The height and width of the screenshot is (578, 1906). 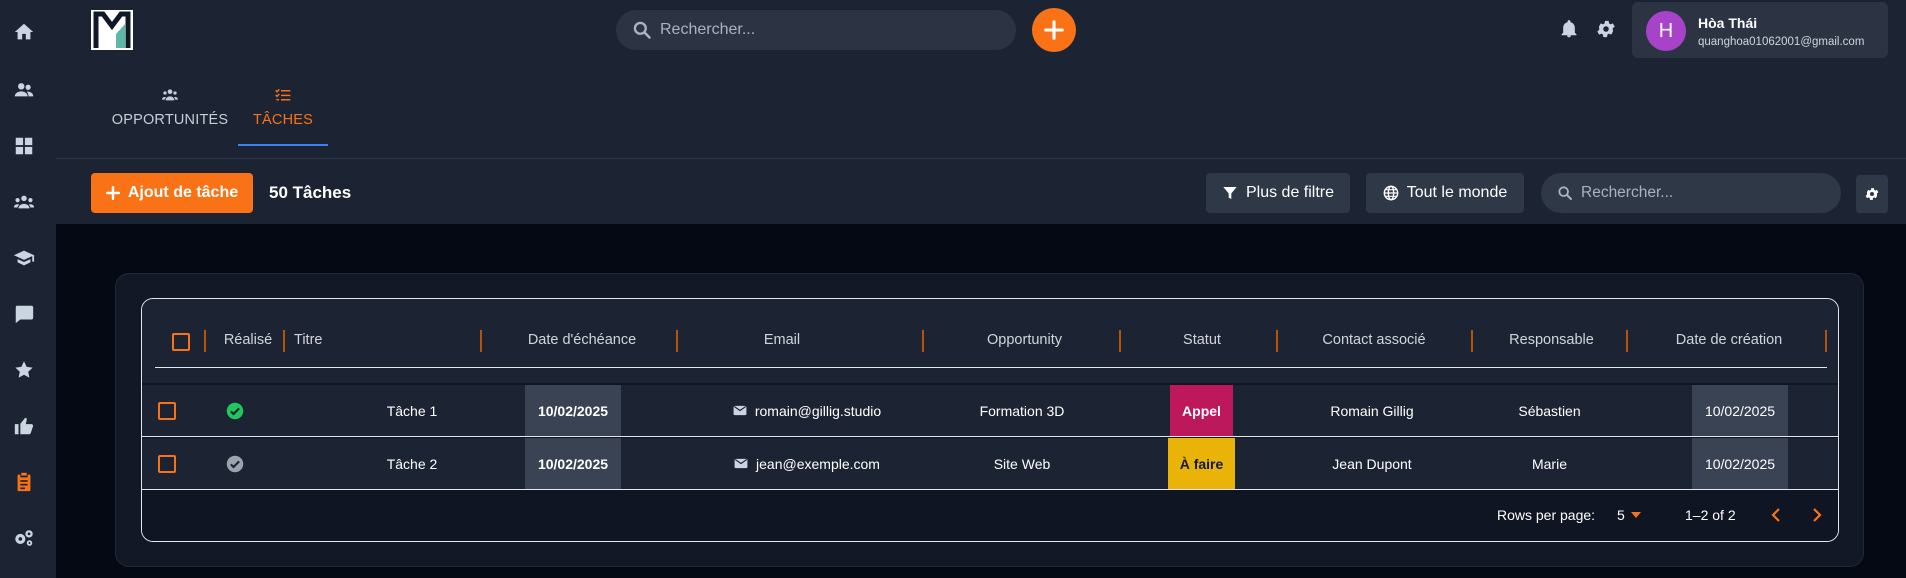 I want to click on gear-icon, so click(x=1872, y=194).